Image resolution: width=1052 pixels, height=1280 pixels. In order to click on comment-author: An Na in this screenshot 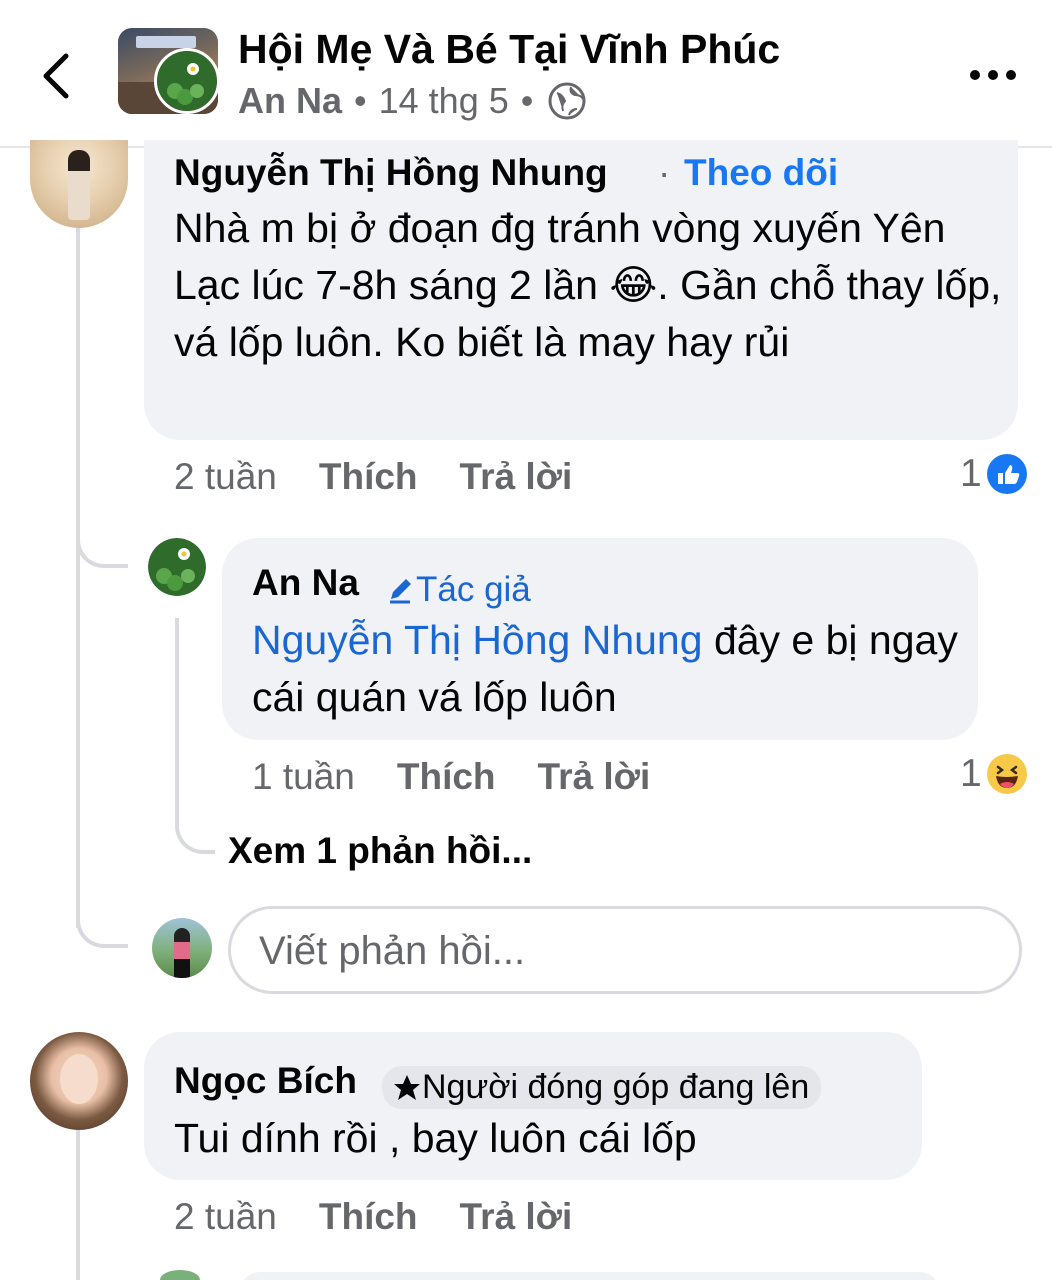, I will do `click(305, 583)`.